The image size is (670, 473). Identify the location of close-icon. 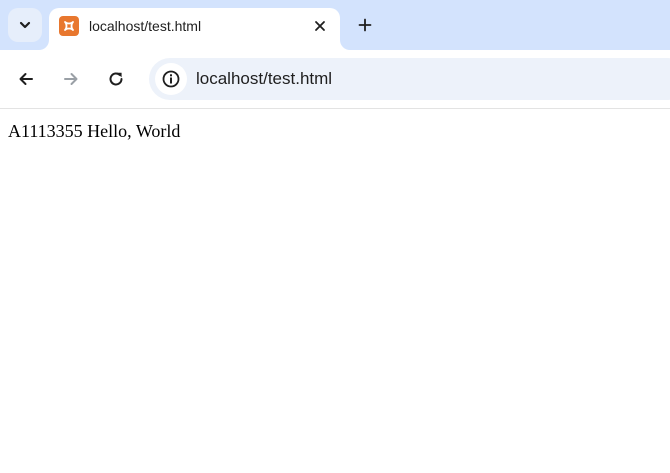
(320, 26).